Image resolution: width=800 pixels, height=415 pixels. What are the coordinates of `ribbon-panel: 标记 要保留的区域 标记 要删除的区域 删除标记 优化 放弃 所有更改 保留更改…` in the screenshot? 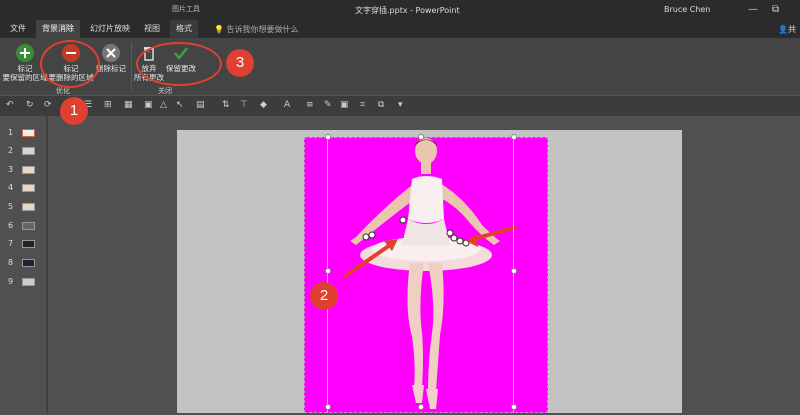 It's located at (400, 67).